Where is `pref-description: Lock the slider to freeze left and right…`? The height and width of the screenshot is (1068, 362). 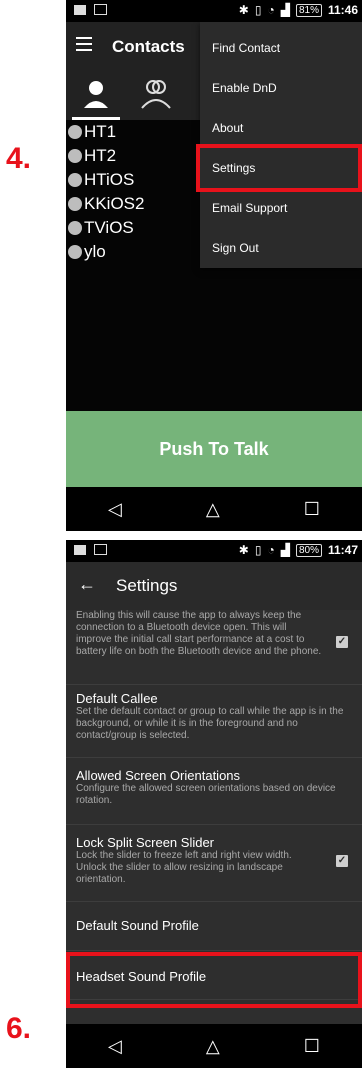 pref-description: Lock the slider to freeze left and right… is located at coordinates (184, 867).